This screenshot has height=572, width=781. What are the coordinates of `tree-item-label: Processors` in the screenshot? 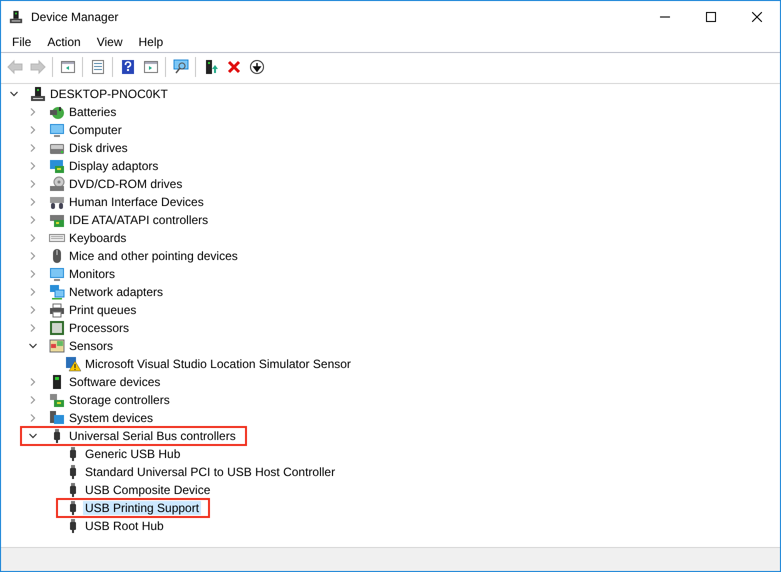 It's located at (99, 328).